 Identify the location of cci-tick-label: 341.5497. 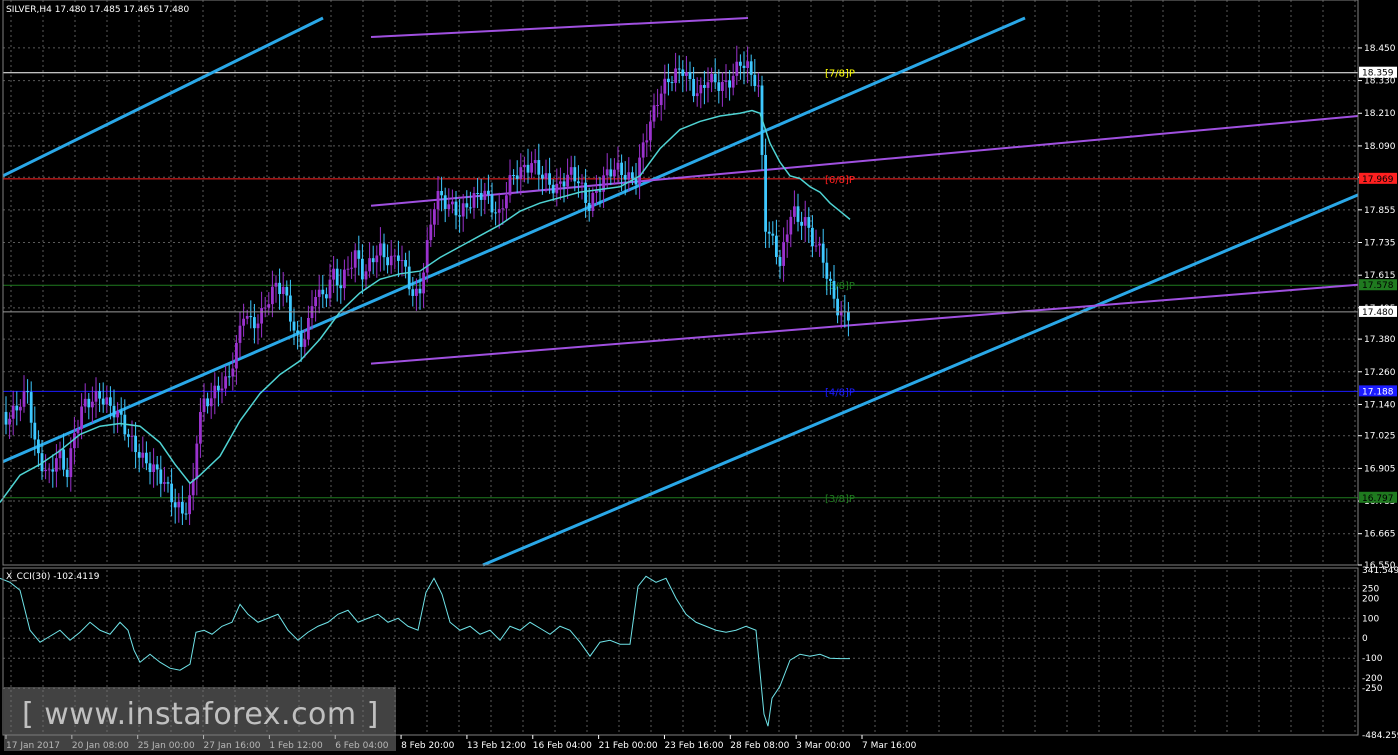
(1380, 571).